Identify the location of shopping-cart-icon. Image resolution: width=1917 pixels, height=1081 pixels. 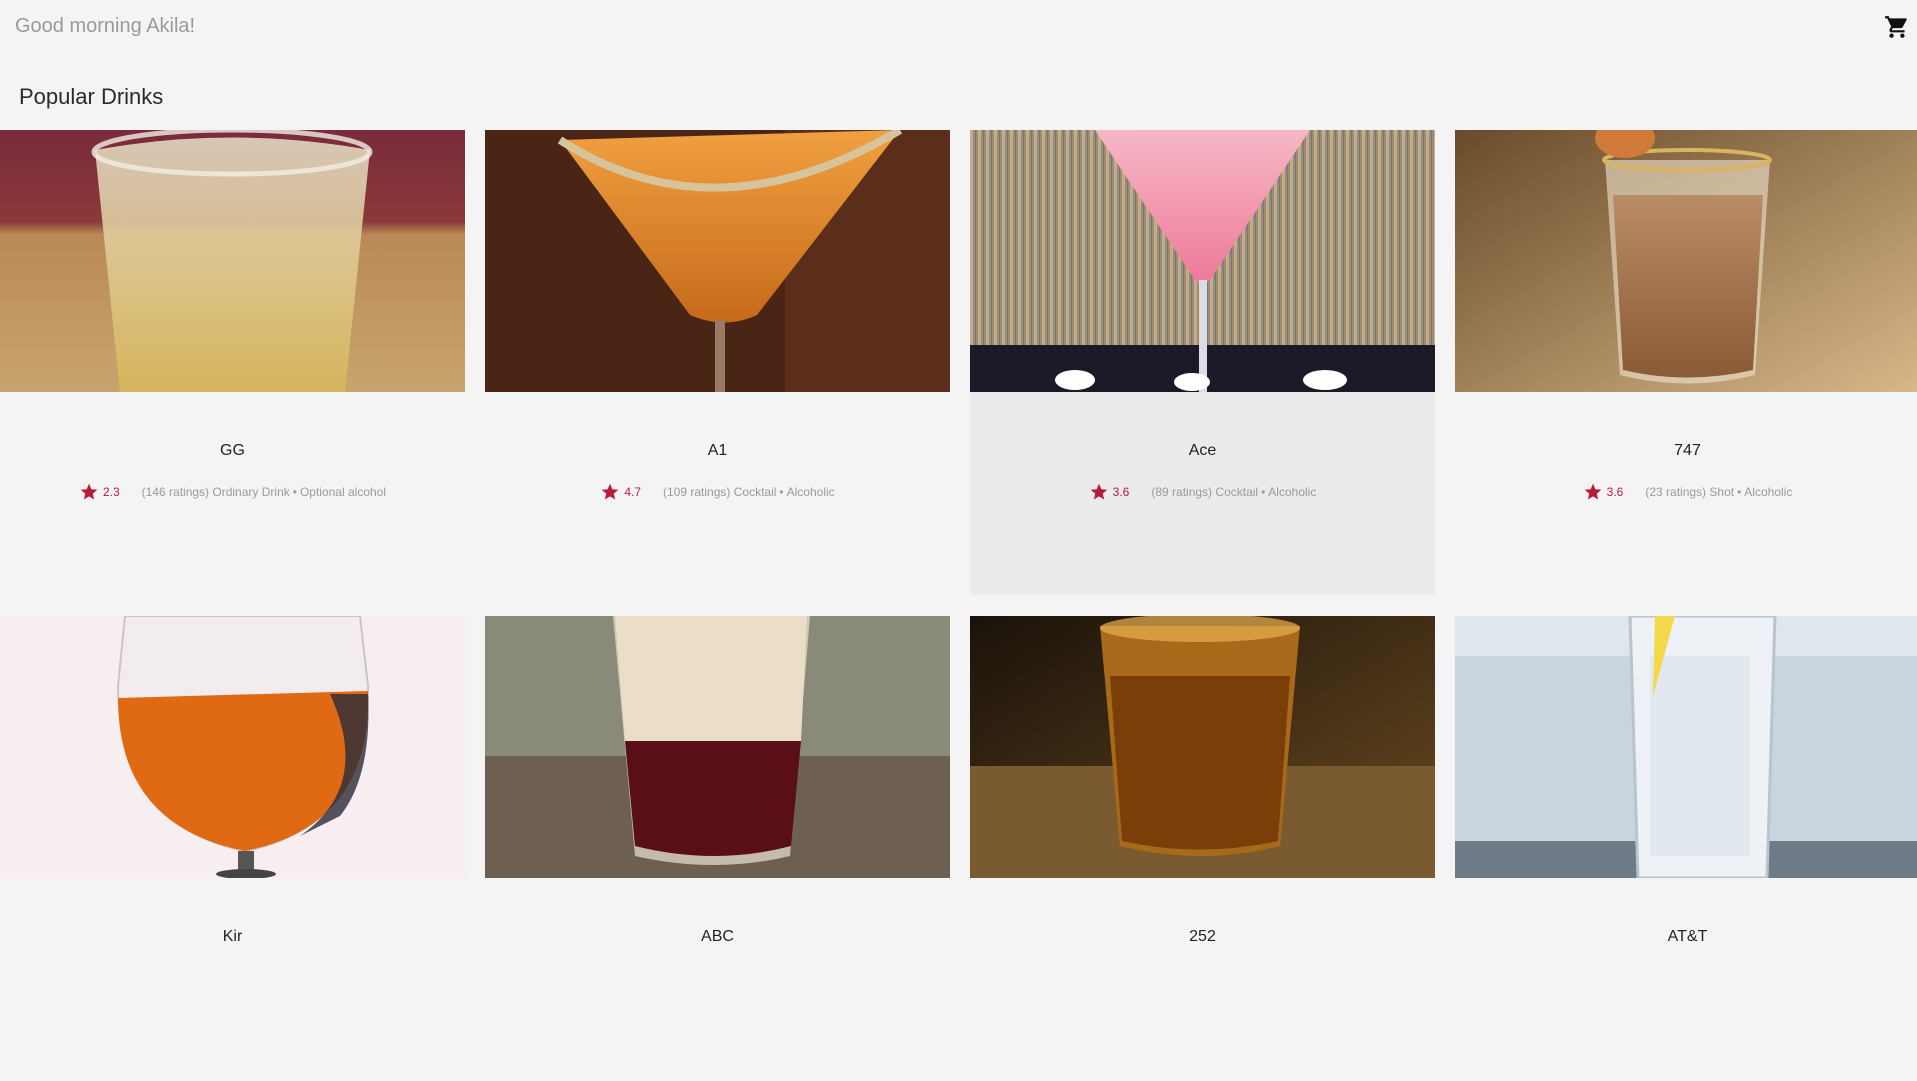
(1896, 27).